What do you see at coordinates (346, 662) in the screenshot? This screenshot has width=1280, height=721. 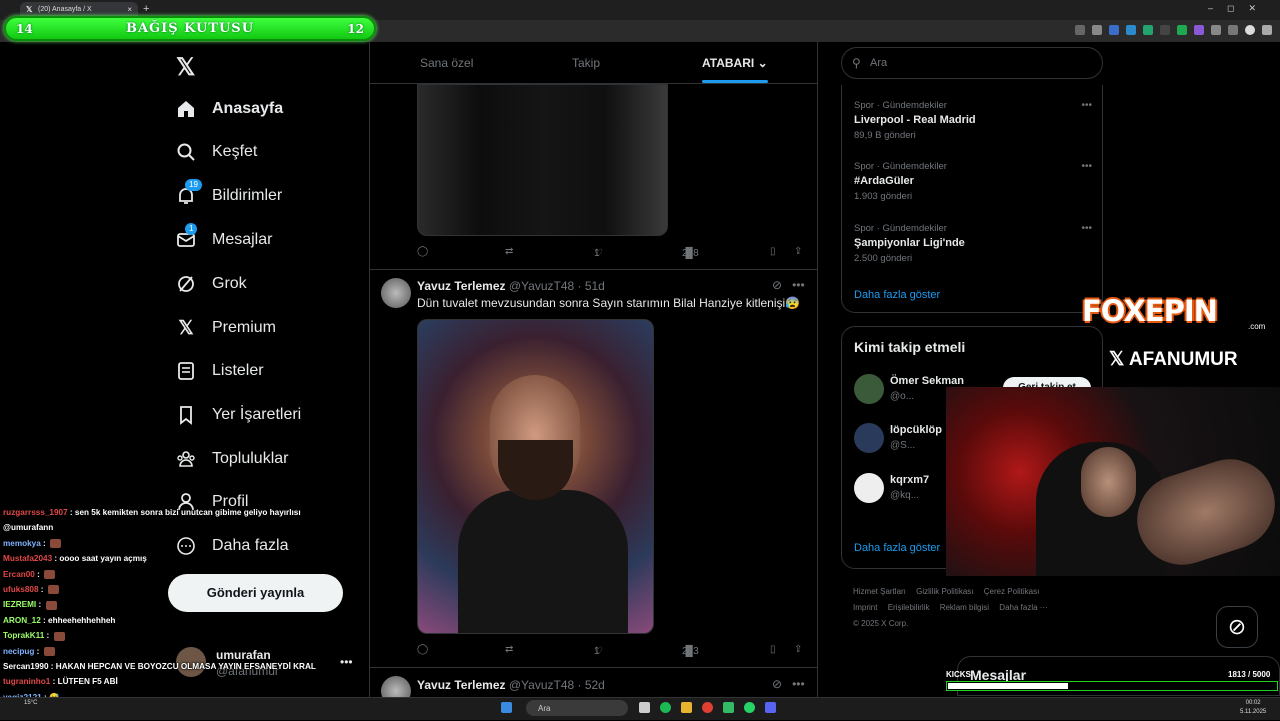 I see `account-more-icon: •••` at bounding box center [346, 662].